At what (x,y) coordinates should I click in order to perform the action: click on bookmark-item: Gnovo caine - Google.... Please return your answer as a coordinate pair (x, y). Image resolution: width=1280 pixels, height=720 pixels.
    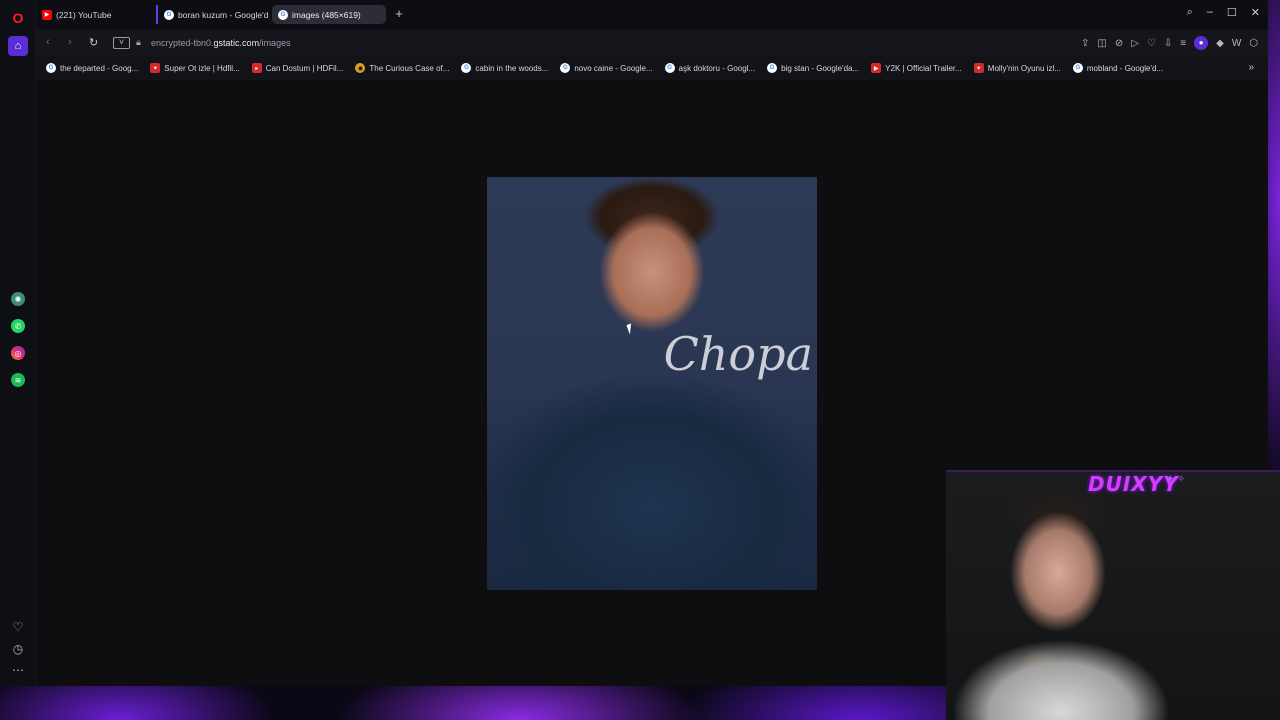
    Looking at the image, I should click on (606, 68).